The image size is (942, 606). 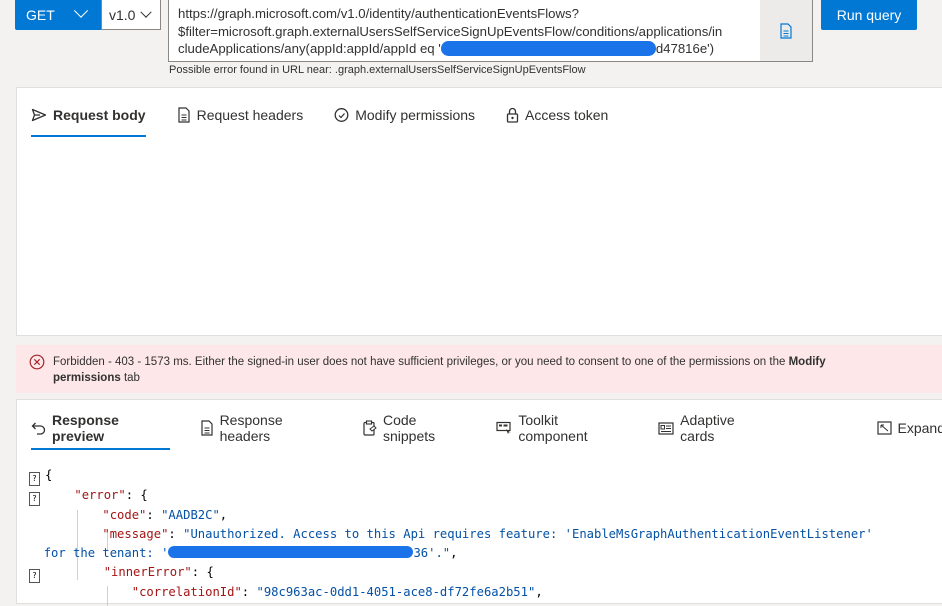 What do you see at coordinates (425, 428) in the screenshot?
I see `tab-label: Code snippets` at bounding box center [425, 428].